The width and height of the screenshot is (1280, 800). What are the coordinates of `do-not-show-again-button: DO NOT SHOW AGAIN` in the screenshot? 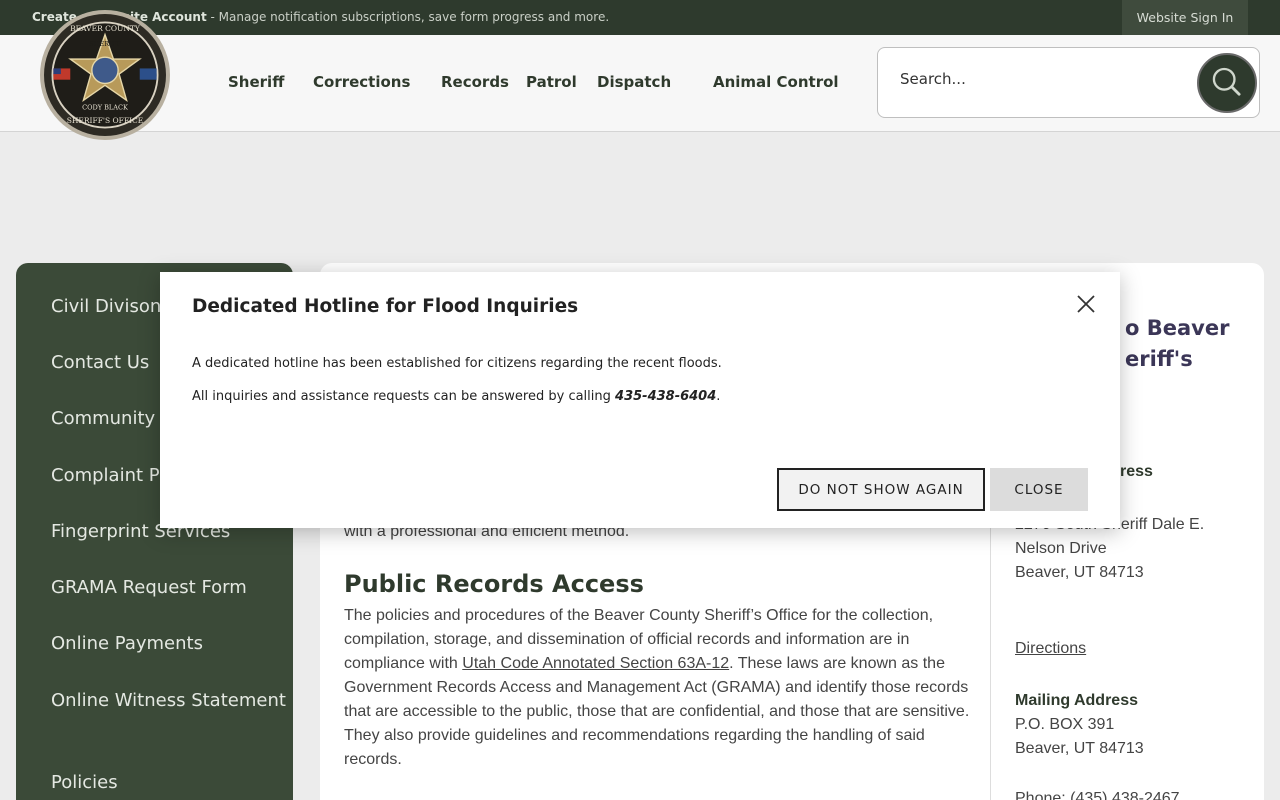 It's located at (881, 489).